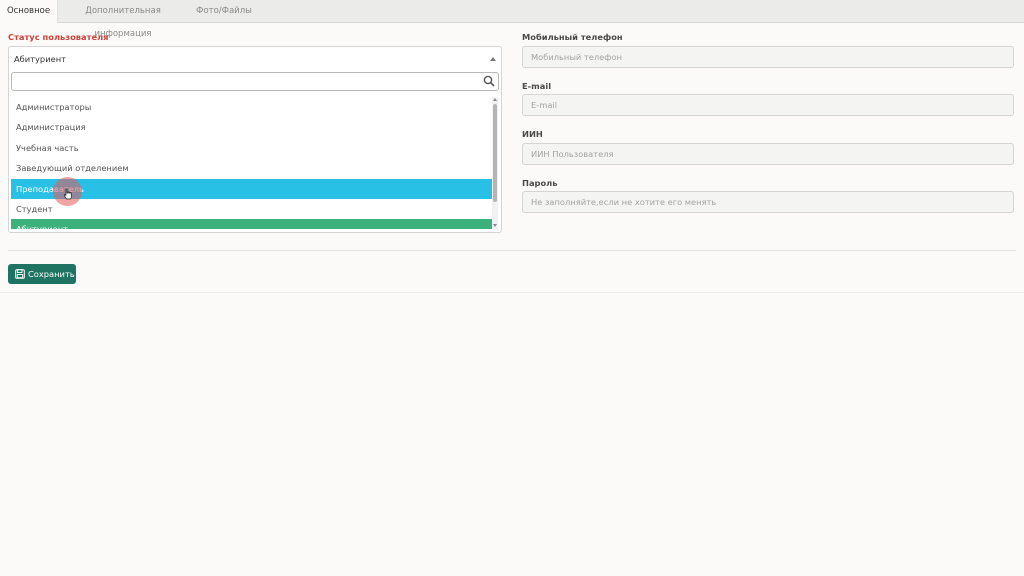 Image resolution: width=1024 pixels, height=576 pixels. Describe the element at coordinates (251, 209) in the screenshot. I see `option-student: Студент` at that location.